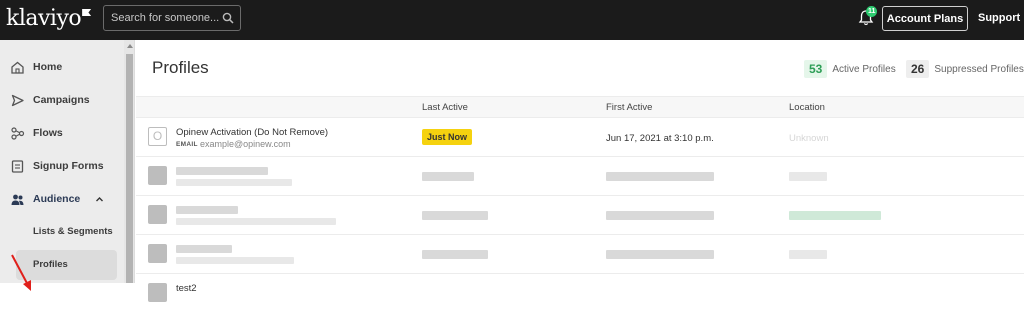 This screenshot has width=1024, height=313. What do you see at coordinates (99, 199) in the screenshot?
I see `chevron-up-icon` at bounding box center [99, 199].